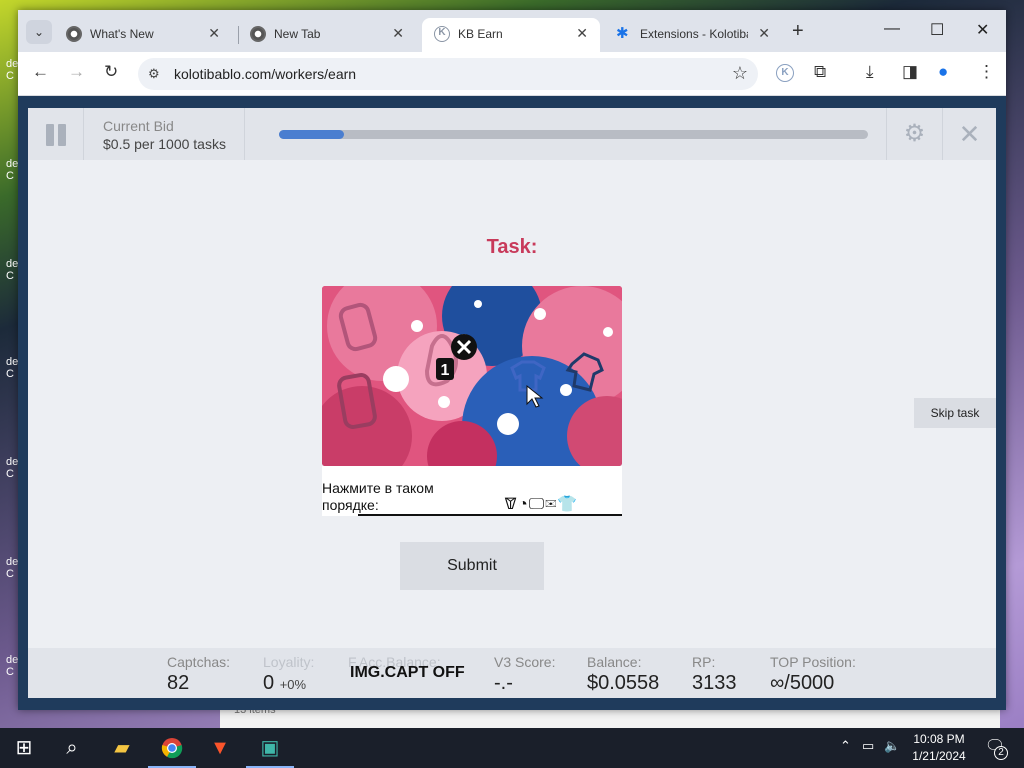 The image size is (1024, 768). What do you see at coordinates (154, 74) in the screenshot?
I see `site-info-icon: ⚙` at bounding box center [154, 74].